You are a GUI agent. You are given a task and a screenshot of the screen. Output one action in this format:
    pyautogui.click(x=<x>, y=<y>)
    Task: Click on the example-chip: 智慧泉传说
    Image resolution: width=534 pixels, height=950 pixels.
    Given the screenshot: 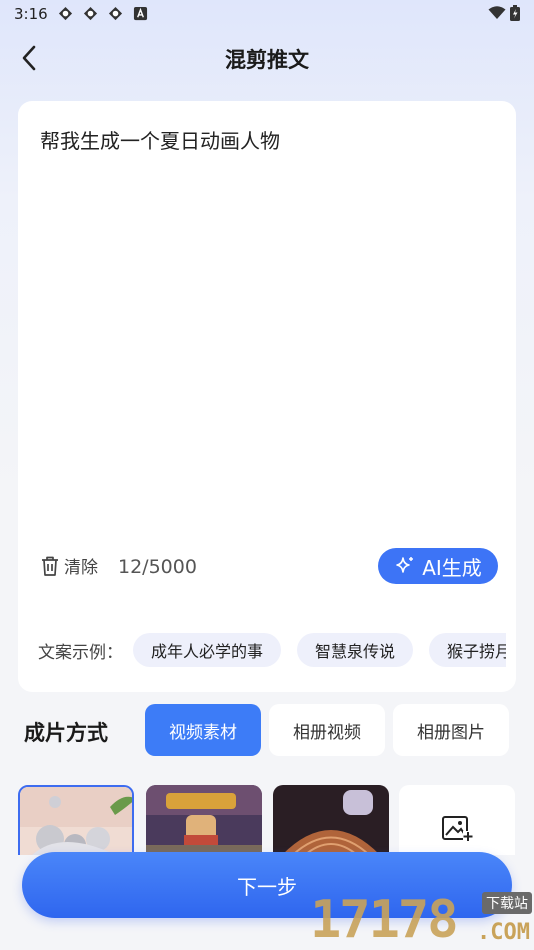 What is the action you would take?
    pyautogui.click(x=355, y=650)
    